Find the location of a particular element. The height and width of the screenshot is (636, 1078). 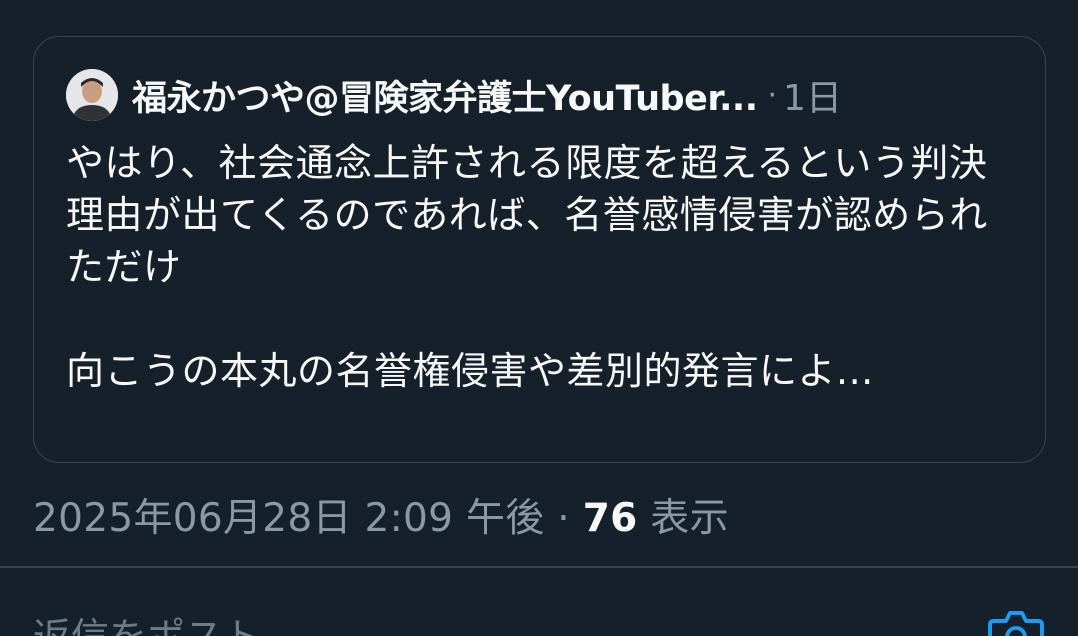

quoted-post-header: 福永かつや@冒険家弁護士YouTuber... · 1日 is located at coordinates (454, 95).